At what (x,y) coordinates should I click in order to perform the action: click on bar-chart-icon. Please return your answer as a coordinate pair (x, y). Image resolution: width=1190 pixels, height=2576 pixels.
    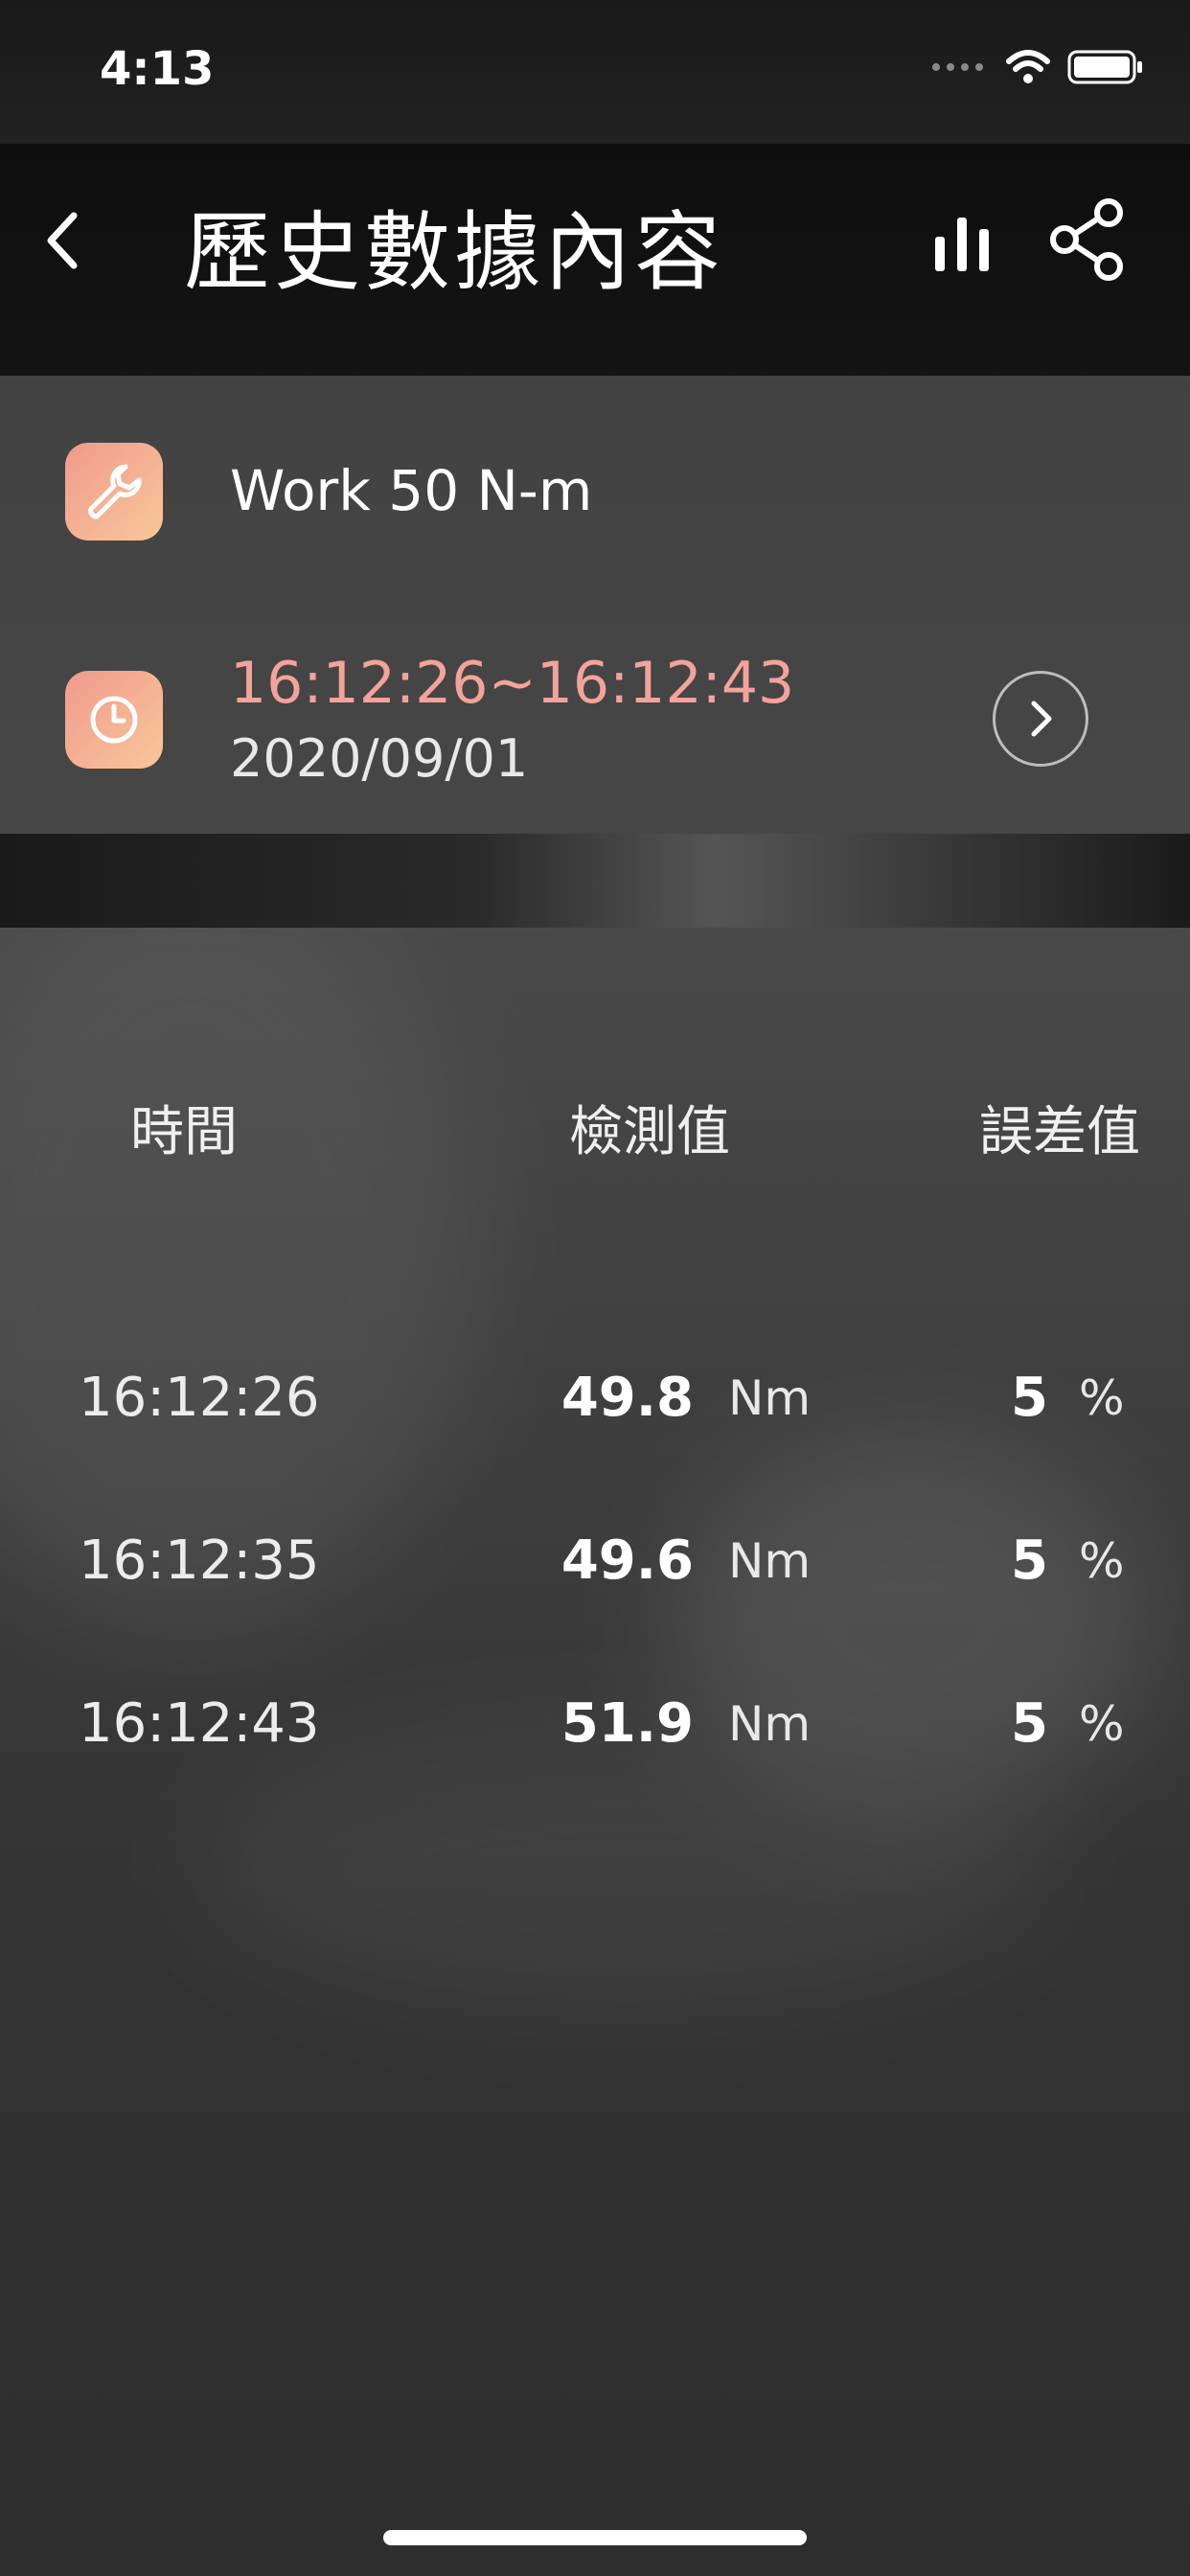
    Looking at the image, I should click on (962, 244).